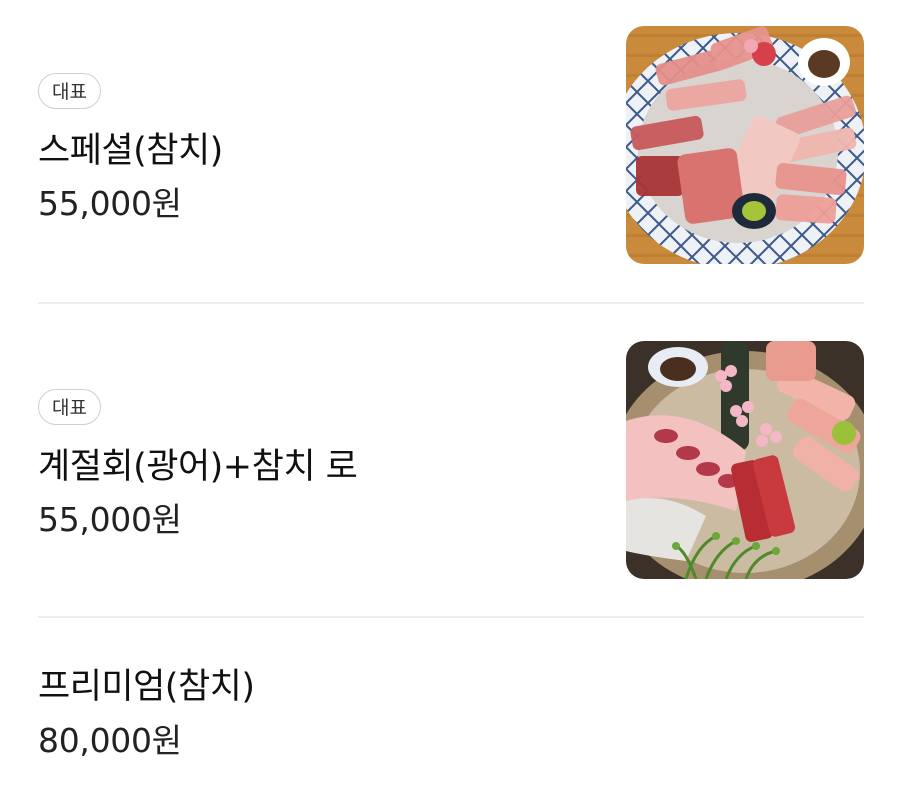 The image size is (900, 786). I want to click on flatfish-tuna-platter-image, so click(745, 460).